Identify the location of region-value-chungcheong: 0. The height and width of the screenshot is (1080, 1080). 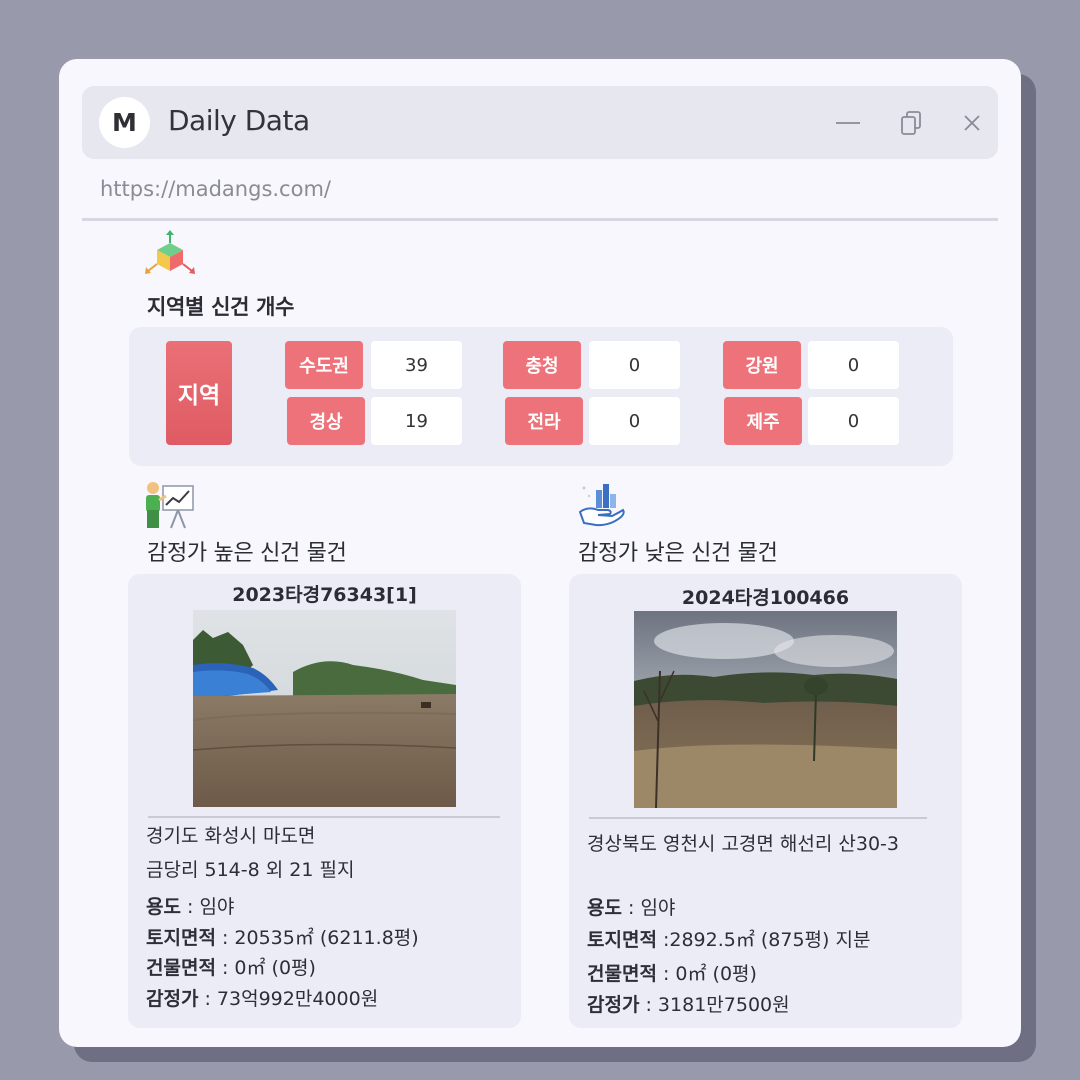
(634, 365).